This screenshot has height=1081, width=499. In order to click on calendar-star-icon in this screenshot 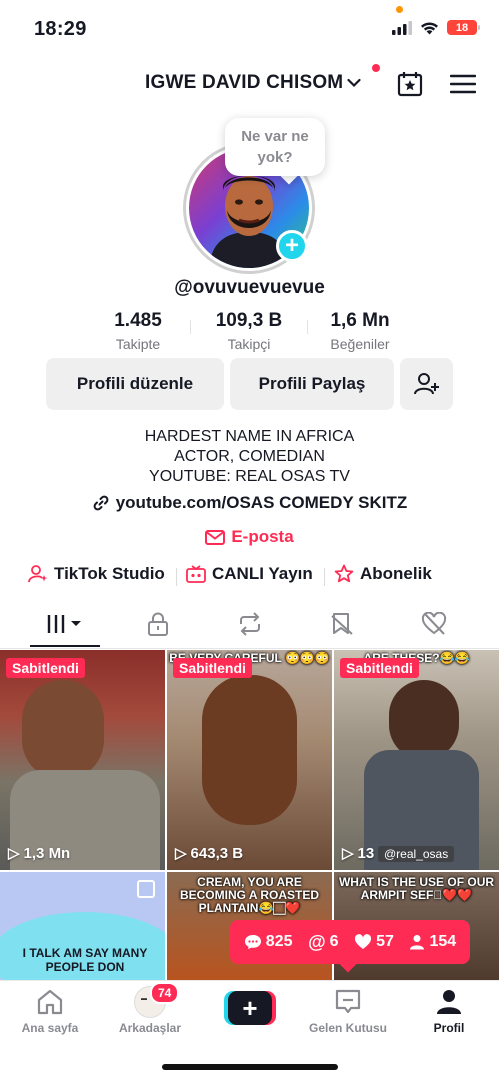, I will do `click(410, 84)`.